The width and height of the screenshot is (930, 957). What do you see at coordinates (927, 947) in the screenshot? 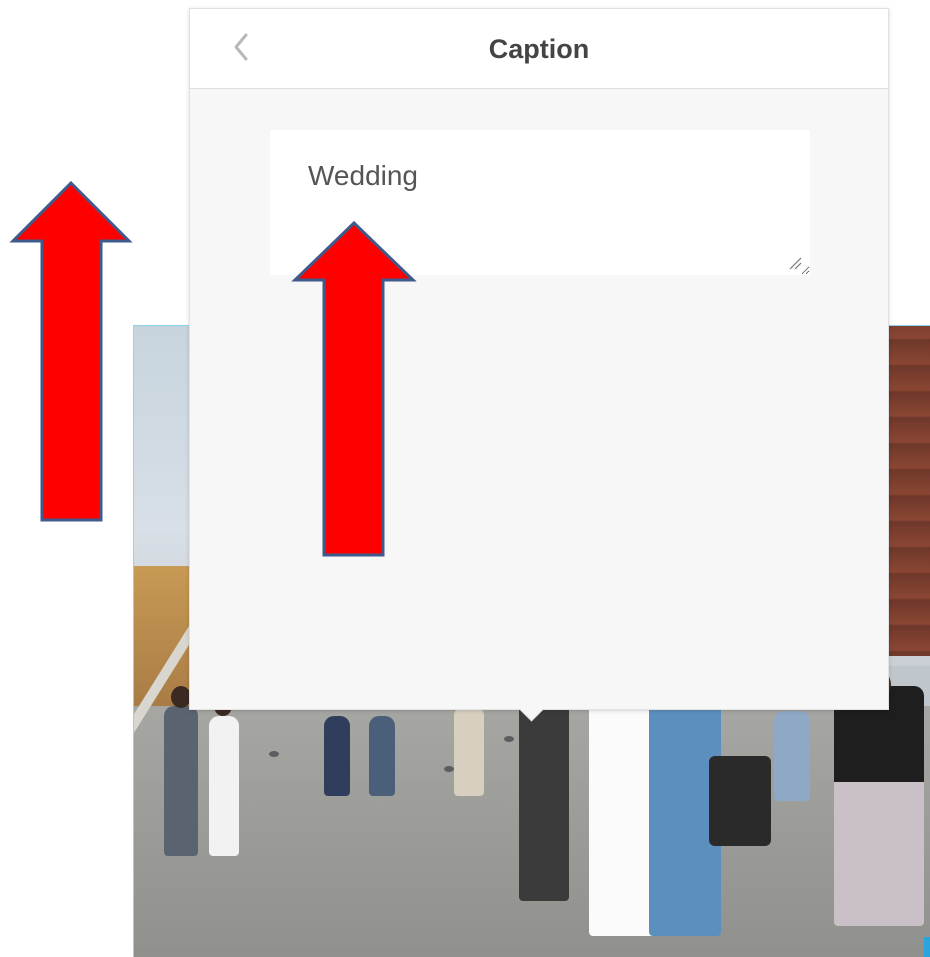
I see `photo-edge-marker` at bounding box center [927, 947].